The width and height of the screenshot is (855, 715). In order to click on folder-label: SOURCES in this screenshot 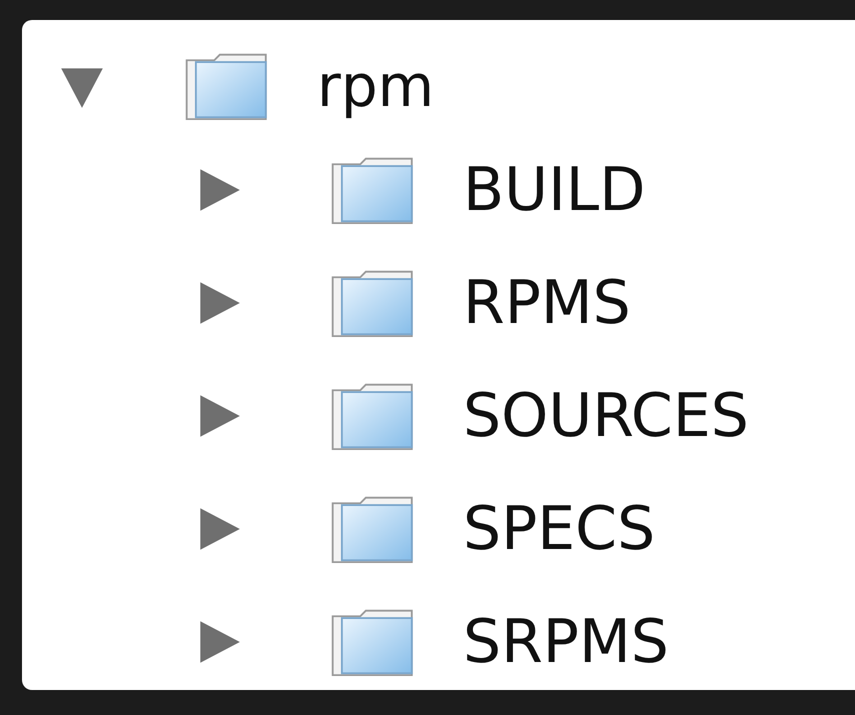, I will do `click(606, 415)`.